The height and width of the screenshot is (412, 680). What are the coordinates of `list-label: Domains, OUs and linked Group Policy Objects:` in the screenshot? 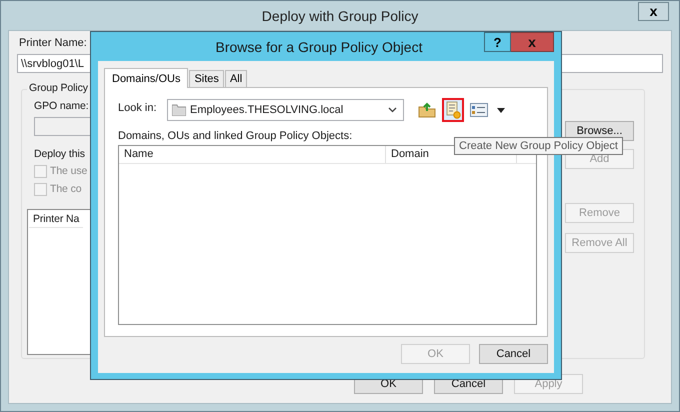 It's located at (235, 136).